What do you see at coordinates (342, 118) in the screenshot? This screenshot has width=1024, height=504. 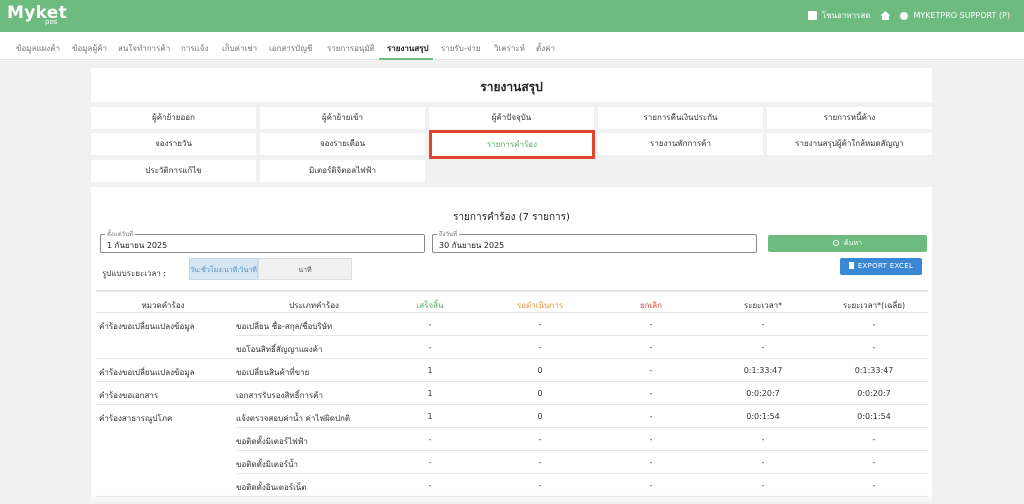 I see `report-movers-in-button: ผู้ค้าย้ายเข้า` at bounding box center [342, 118].